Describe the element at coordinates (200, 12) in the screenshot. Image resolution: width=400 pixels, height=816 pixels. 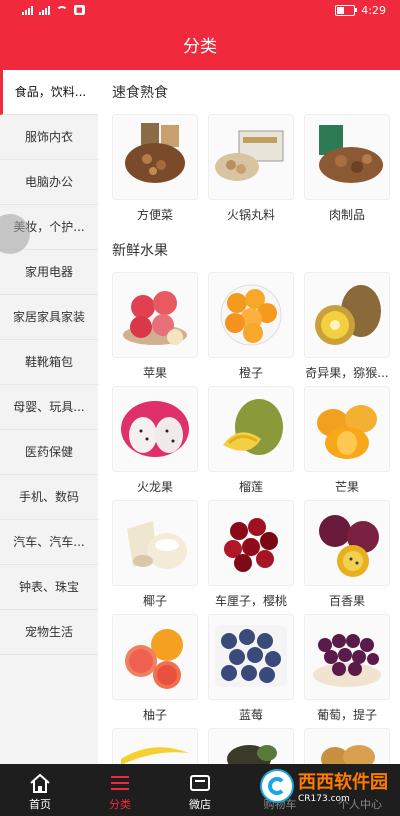
I see `status-bar: ■ 4:29` at that location.